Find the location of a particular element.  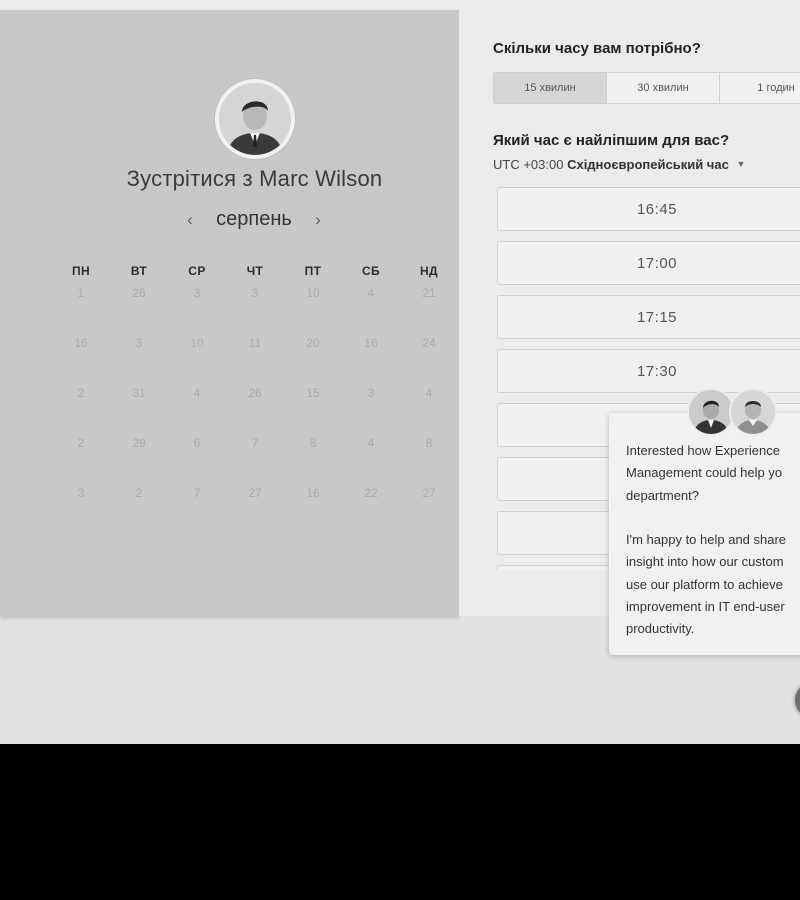

timezone-selector: UTC +03:00 Східноєвропейський час ▼ is located at coordinates (619, 164).